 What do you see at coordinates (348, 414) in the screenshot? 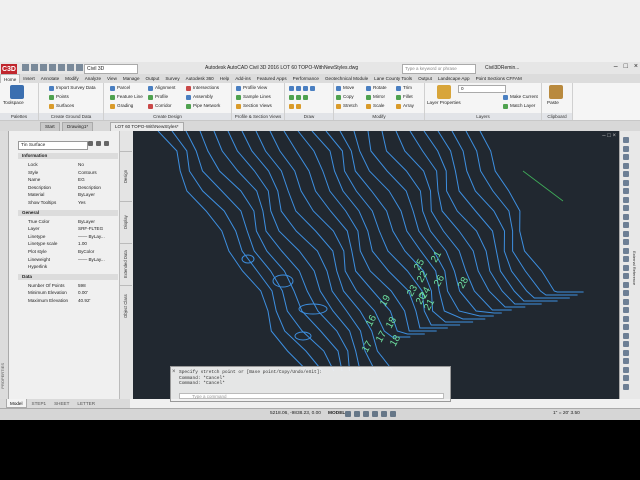
I see `grid-icon` at bounding box center [348, 414].